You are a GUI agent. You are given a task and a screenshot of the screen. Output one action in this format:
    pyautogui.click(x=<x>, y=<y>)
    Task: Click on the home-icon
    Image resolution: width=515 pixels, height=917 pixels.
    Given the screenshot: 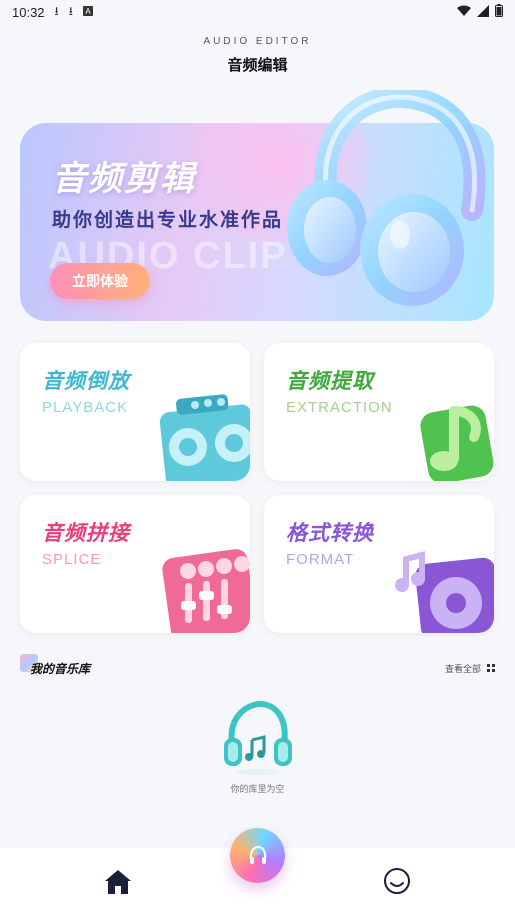 What is the action you would take?
    pyautogui.click(x=118, y=882)
    